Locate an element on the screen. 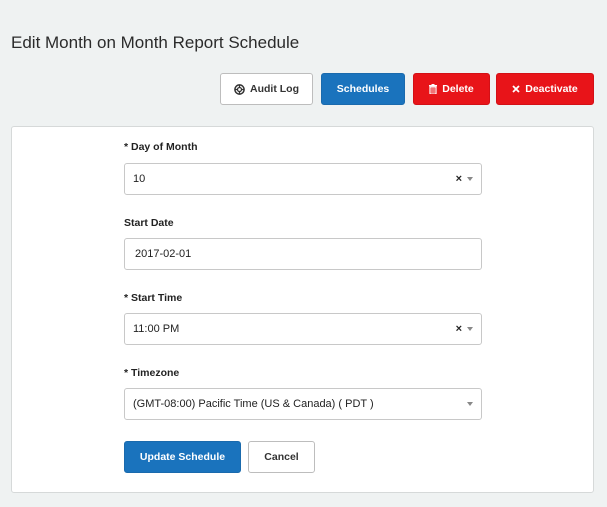 The image size is (607, 507). cancel-button: Cancel is located at coordinates (281, 457).